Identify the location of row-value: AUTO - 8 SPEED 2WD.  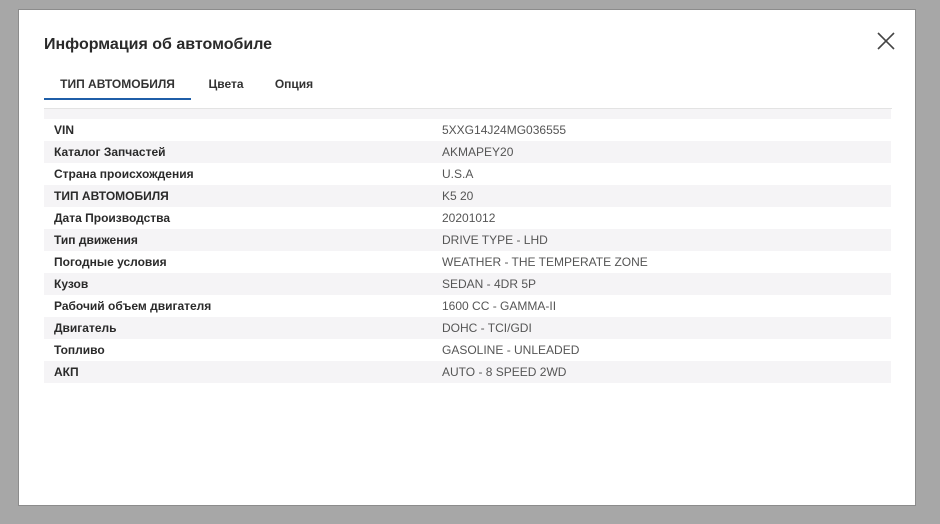
(504, 372).